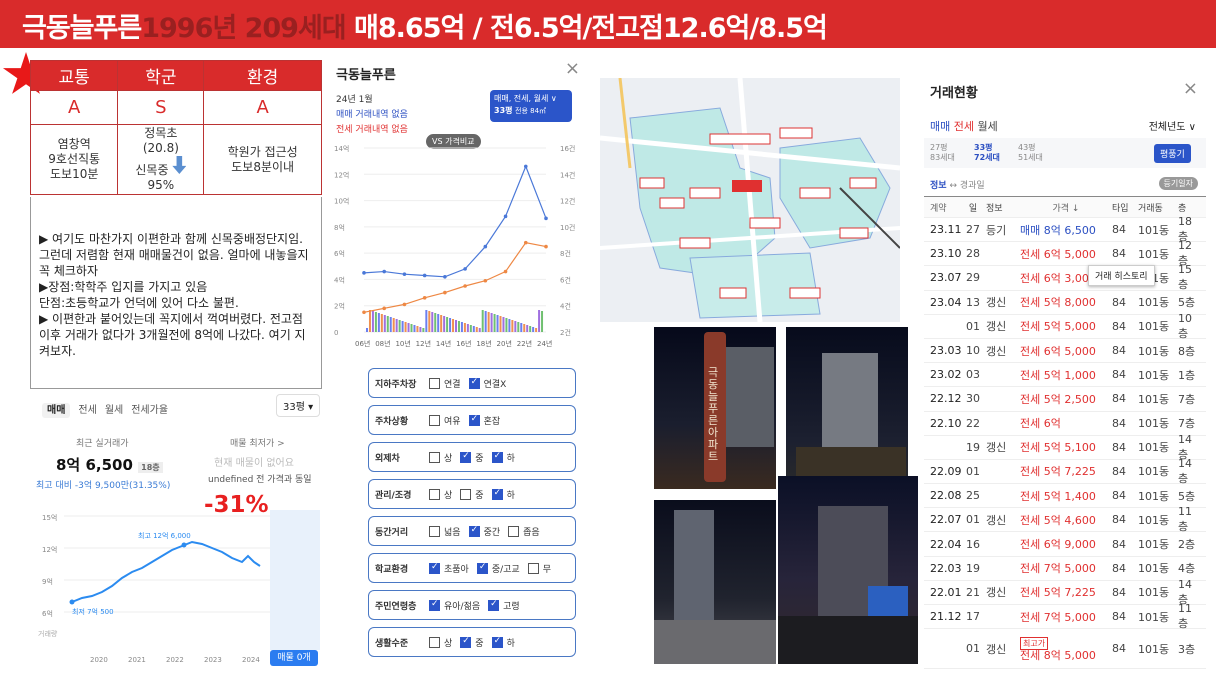  Describe the element at coordinates (946, 617) in the screenshot. I see `deal-contract: 21.12` at that location.